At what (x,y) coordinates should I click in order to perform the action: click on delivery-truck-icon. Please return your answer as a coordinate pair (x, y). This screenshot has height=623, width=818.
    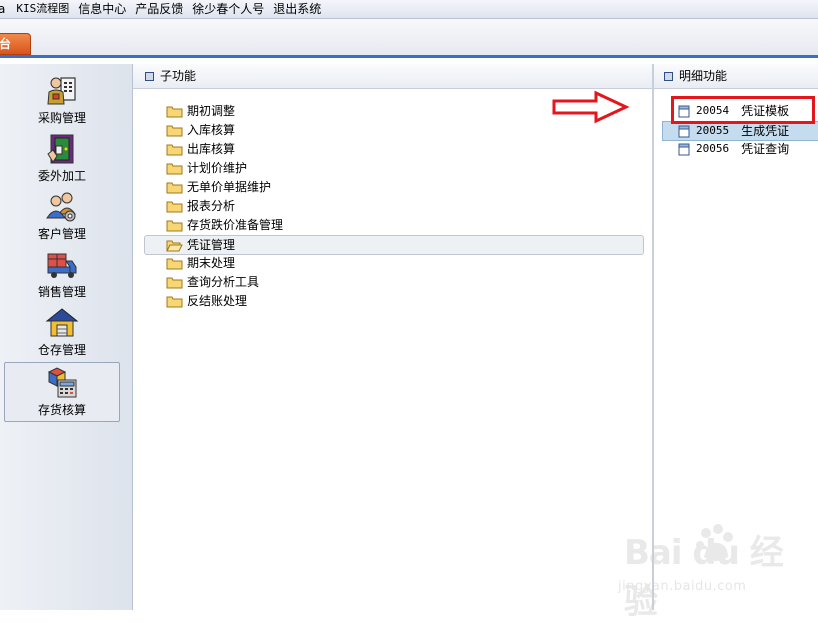
    Looking at the image, I should click on (62, 265).